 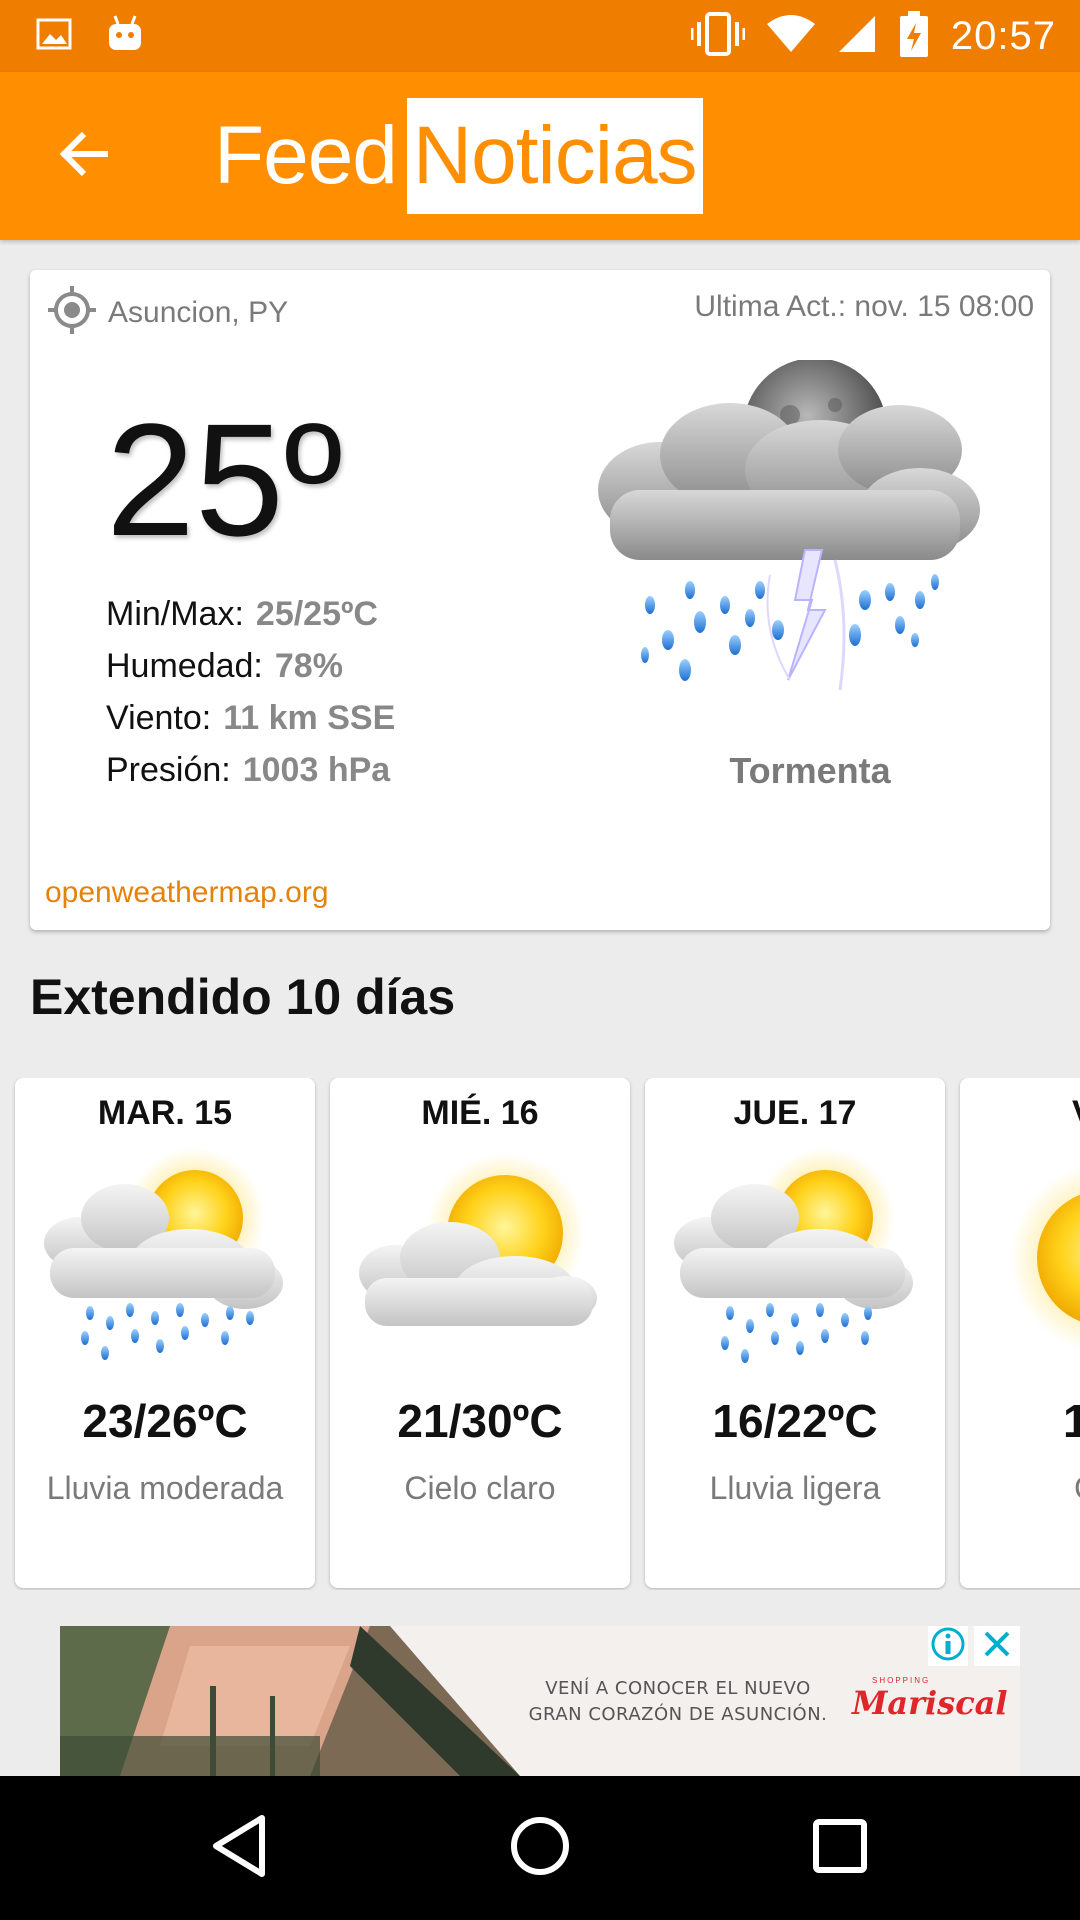 I want to click on app-logo: Feed Noticias, so click(x=458, y=156).